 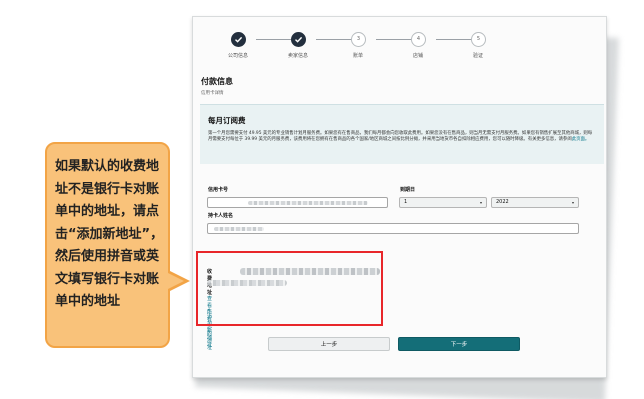 What do you see at coordinates (535, 202) in the screenshot?
I see `expiry-year-select: 2022 ▾` at bounding box center [535, 202].